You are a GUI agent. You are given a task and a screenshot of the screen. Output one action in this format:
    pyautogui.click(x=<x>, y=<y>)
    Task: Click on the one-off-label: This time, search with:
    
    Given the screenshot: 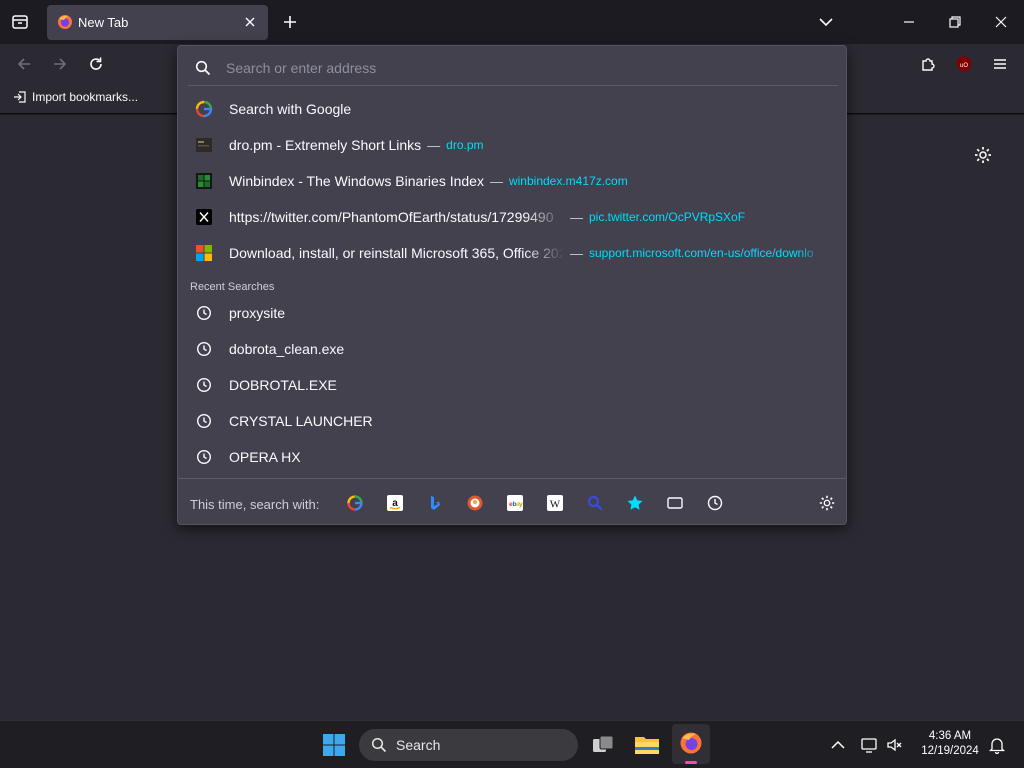 What is the action you would take?
    pyautogui.click(x=255, y=504)
    